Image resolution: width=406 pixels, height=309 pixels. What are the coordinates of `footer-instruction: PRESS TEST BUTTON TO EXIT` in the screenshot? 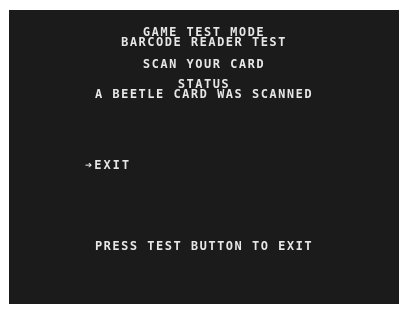 It's located at (204, 246).